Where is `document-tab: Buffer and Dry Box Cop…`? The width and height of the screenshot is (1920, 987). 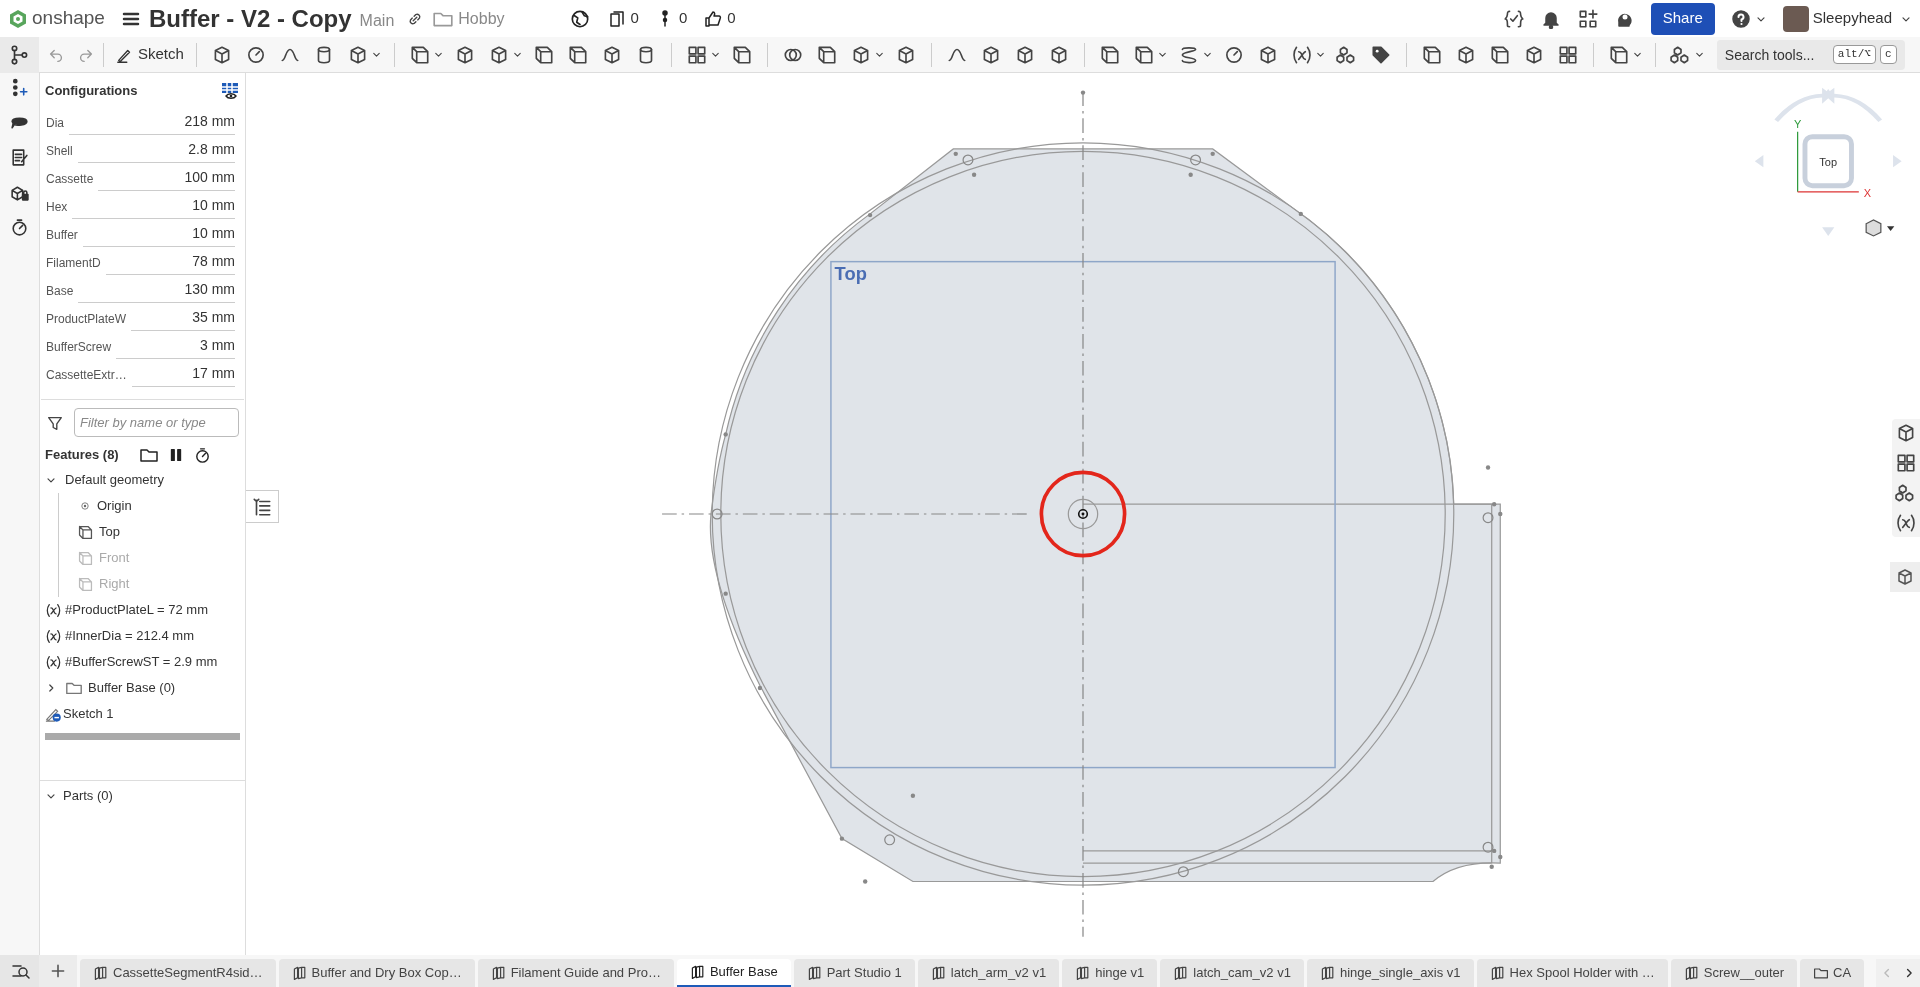 document-tab: Buffer and Dry Box Cop… is located at coordinates (376, 973).